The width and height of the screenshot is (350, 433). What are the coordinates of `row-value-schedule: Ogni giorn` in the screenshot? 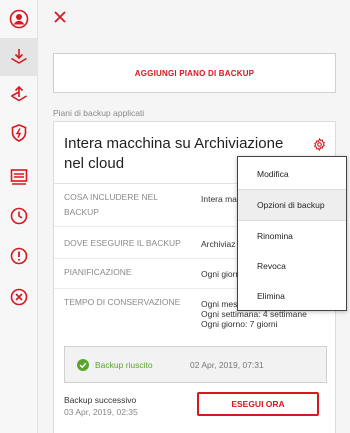 It's located at (221, 274).